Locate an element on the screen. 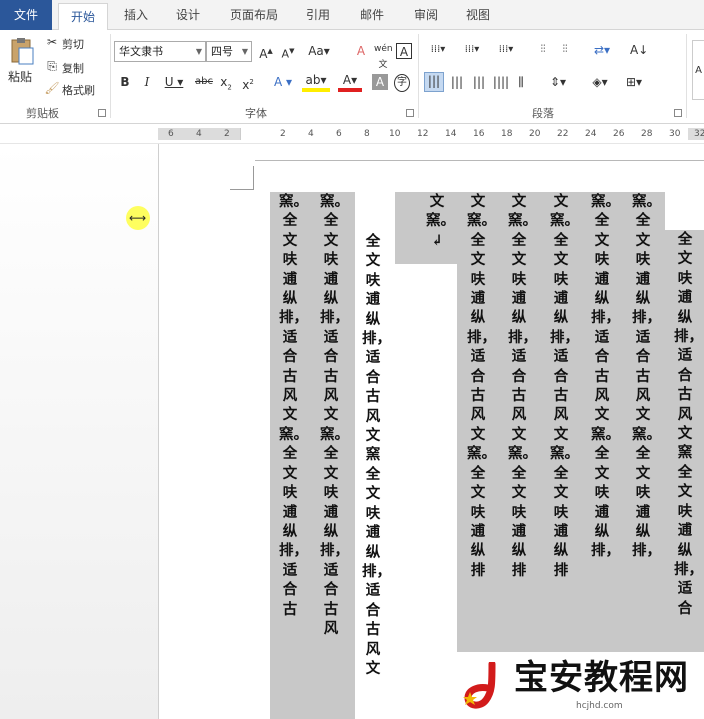 The width and height of the screenshot is (704, 719). font-size-combo: 四号 ▼ is located at coordinates (229, 51).